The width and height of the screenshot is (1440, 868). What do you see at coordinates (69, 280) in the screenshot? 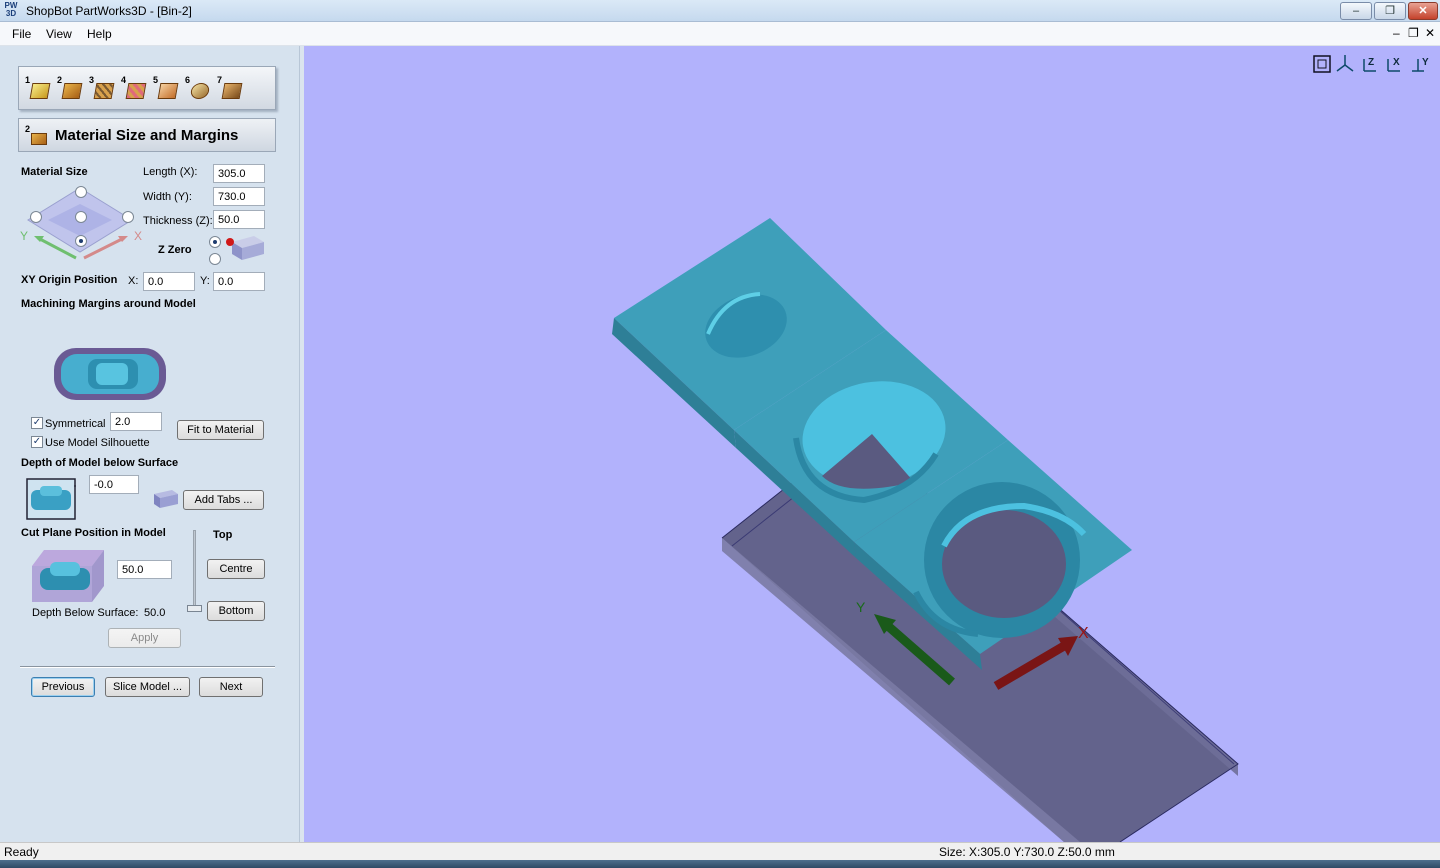
I see `xy-origin-label: XY Origin Position` at bounding box center [69, 280].